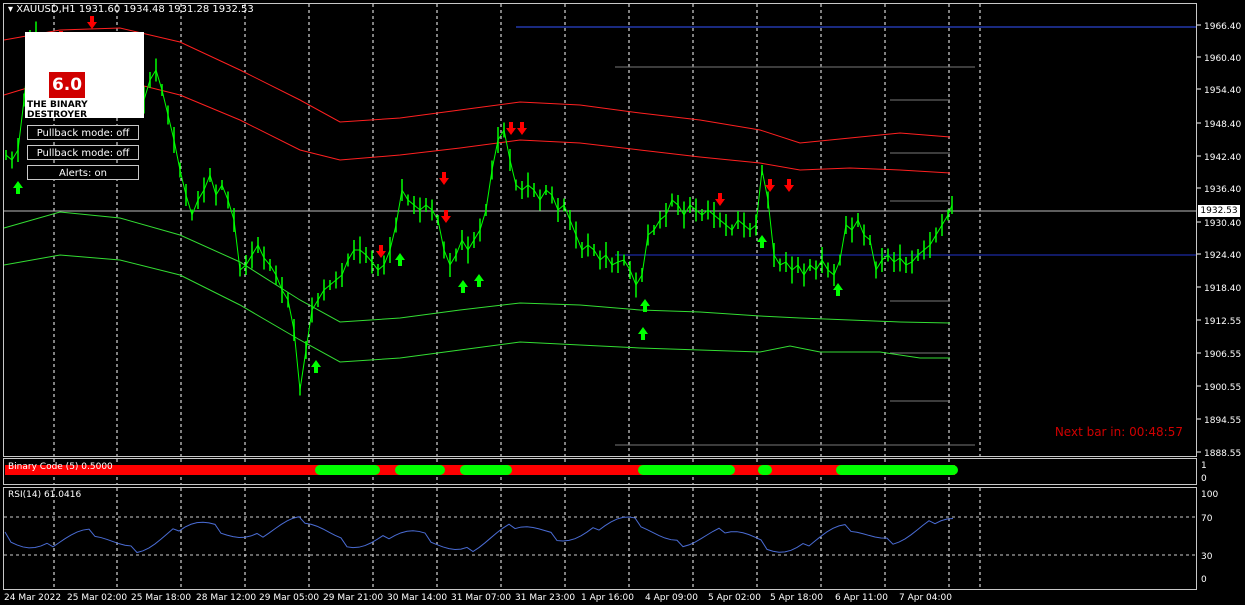 Image resolution: width=1245 pixels, height=605 pixels. What do you see at coordinates (1222, 59) in the screenshot?
I see `price-axis-label: 1960.40` at bounding box center [1222, 59].